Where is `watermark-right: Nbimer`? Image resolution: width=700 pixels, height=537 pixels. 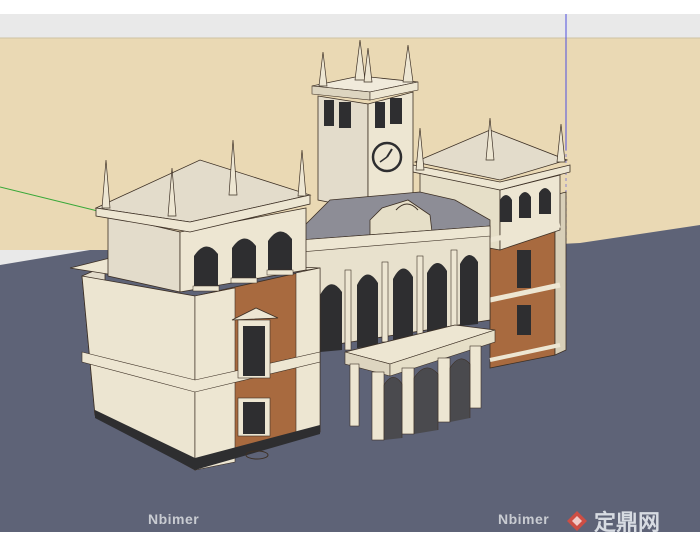 watermark-right: Nbimer is located at coordinates (524, 519).